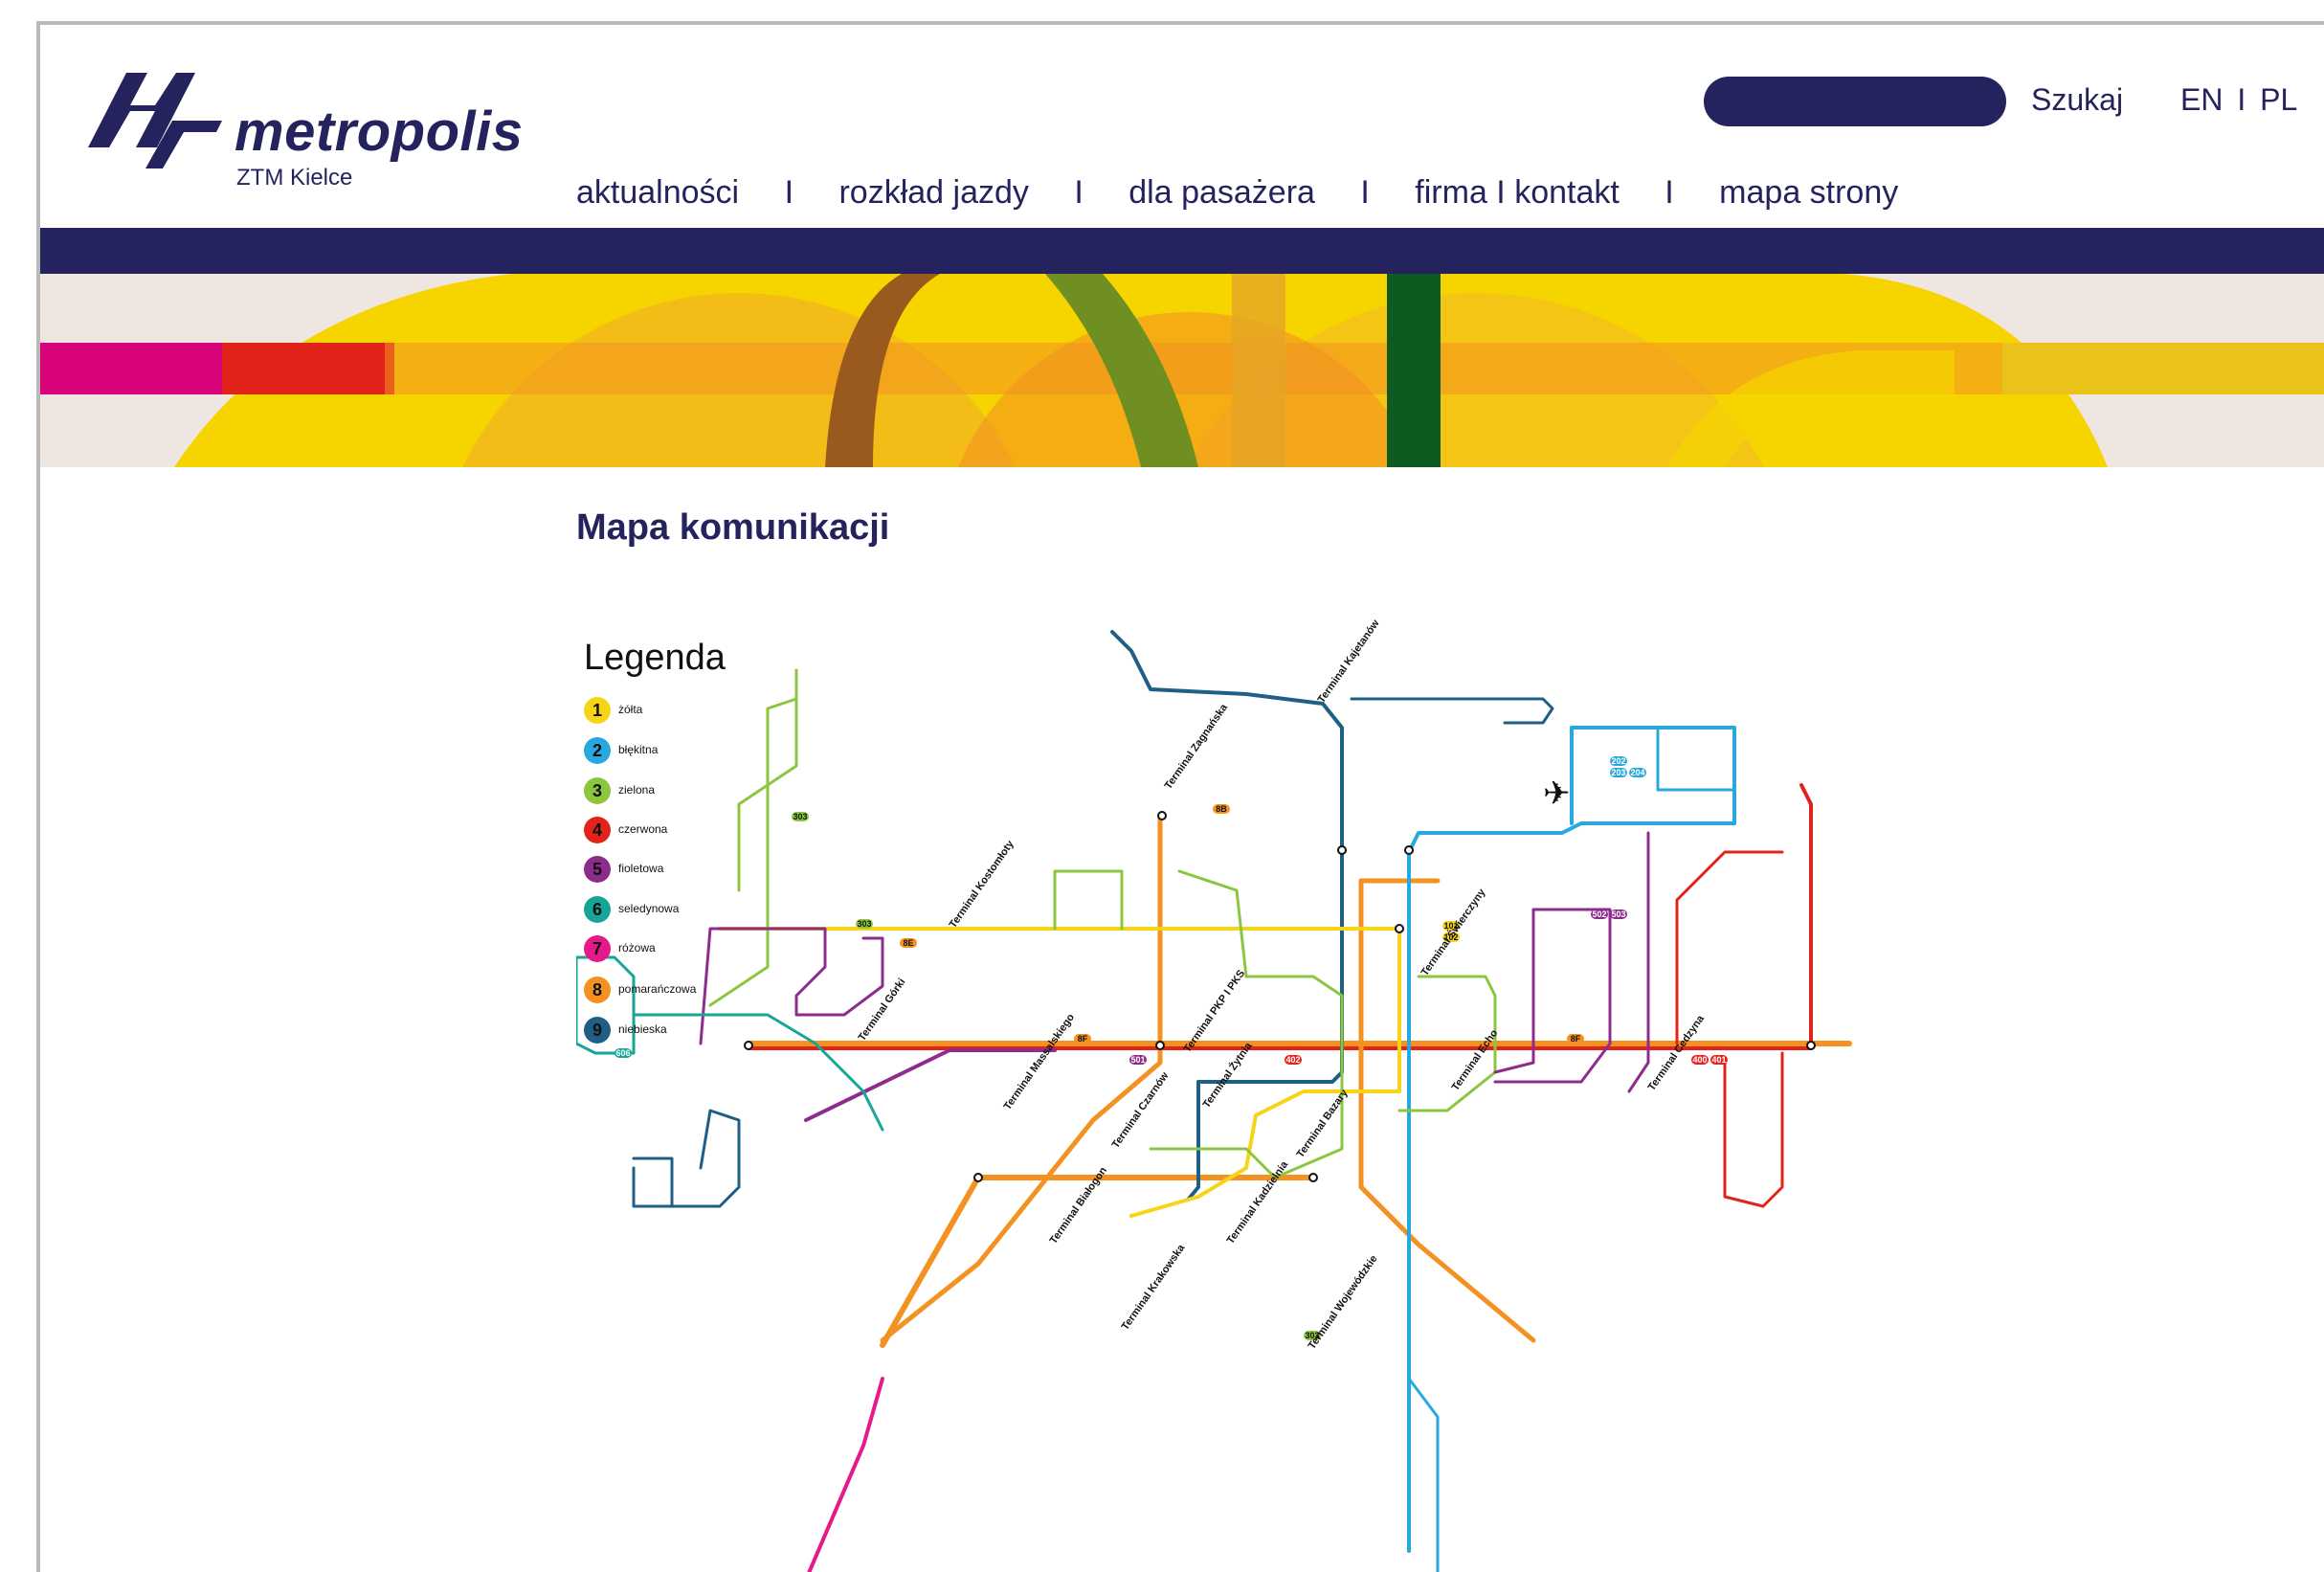 This screenshot has width=2324, height=1572. I want to click on legend-line-number: 9, so click(597, 1031).